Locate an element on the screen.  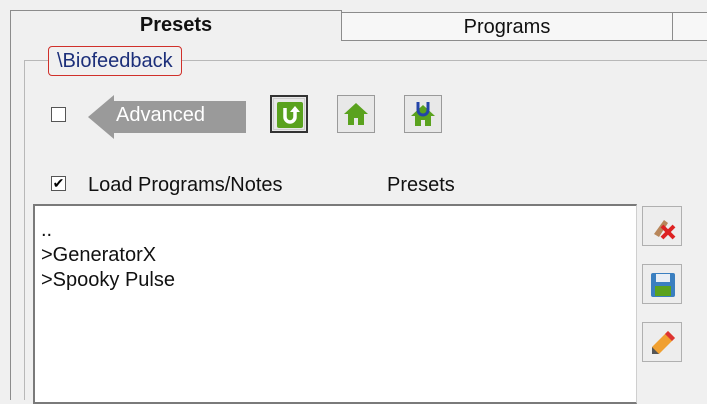
save-button is located at coordinates (662, 284).